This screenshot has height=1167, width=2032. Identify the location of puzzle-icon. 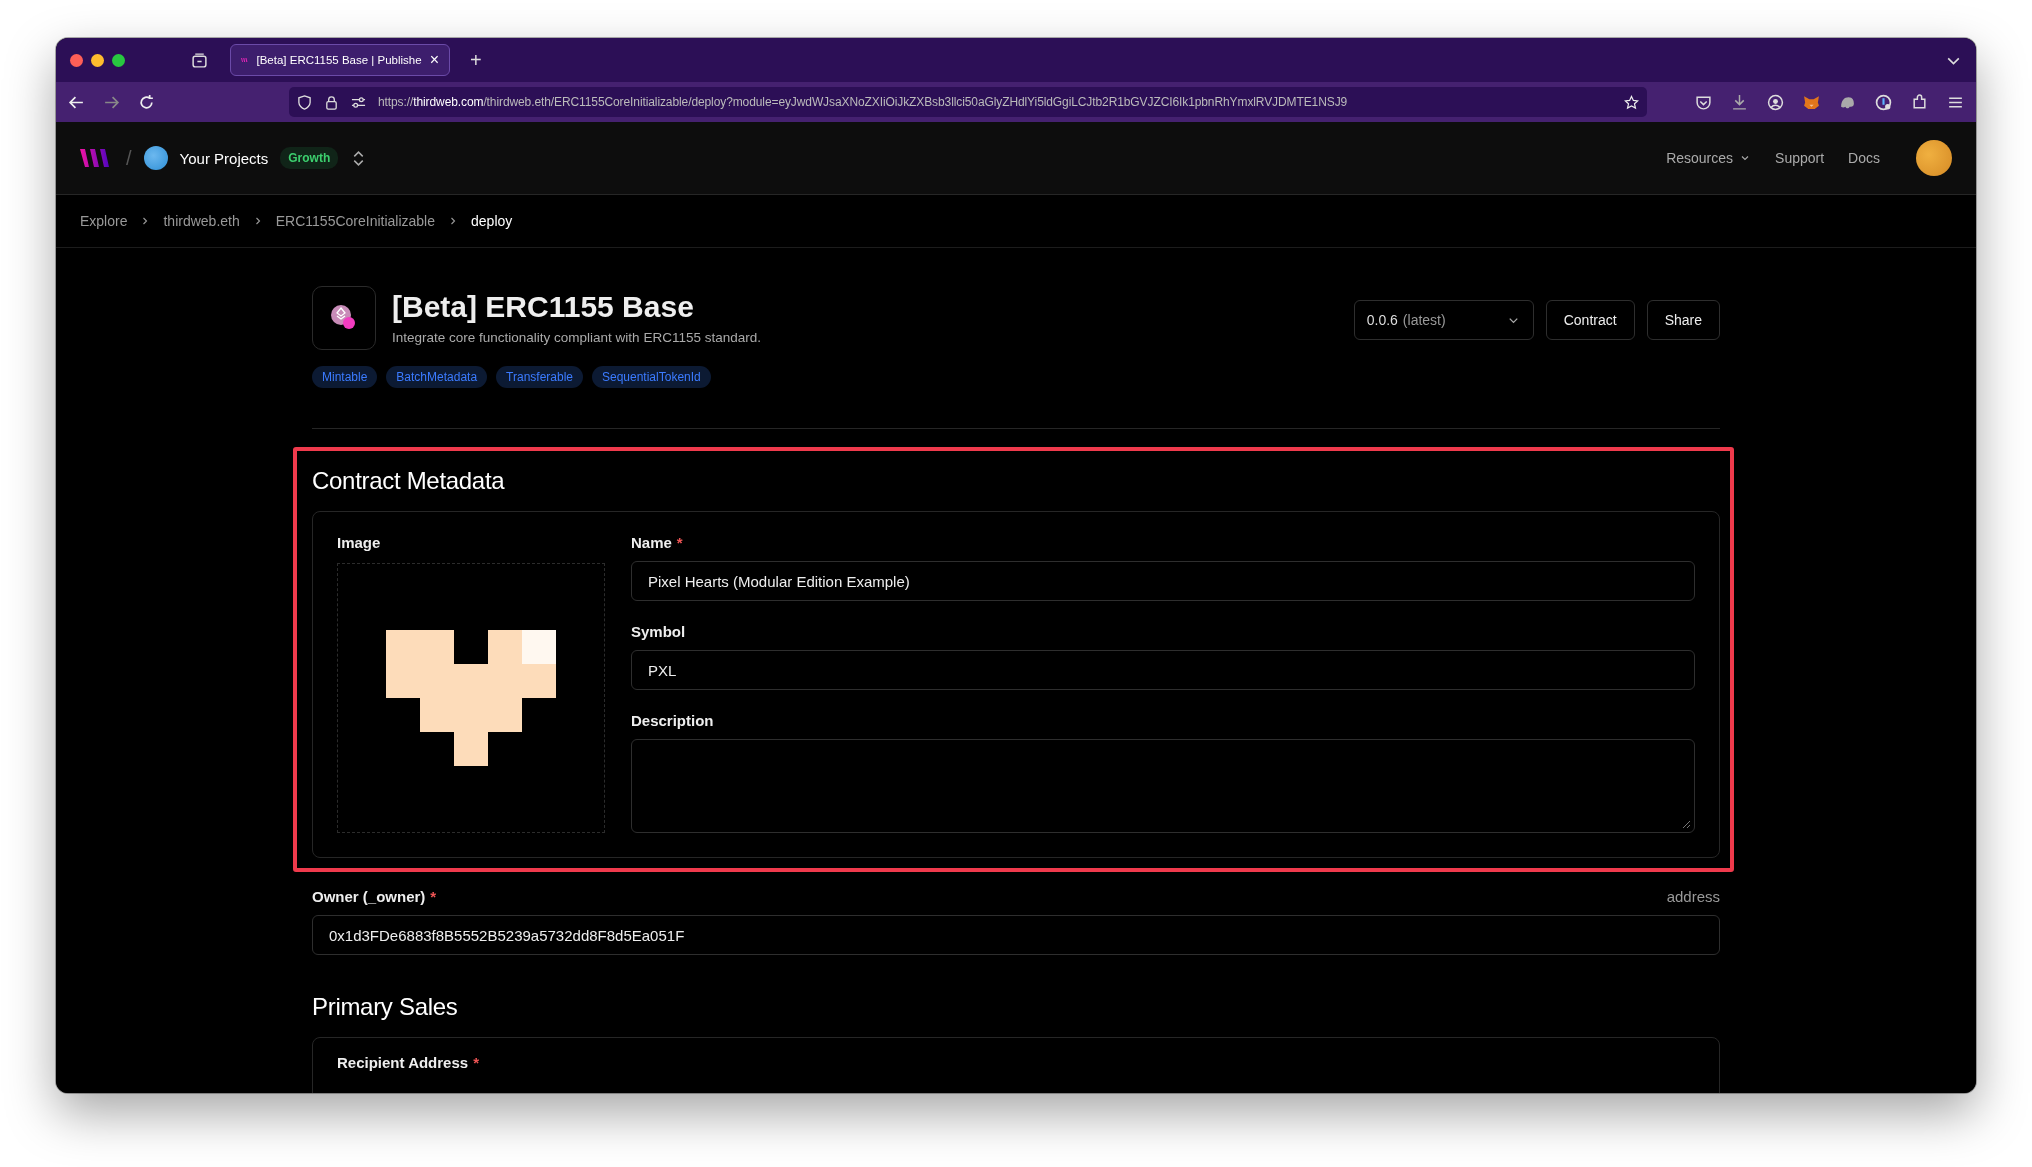
(1919, 102).